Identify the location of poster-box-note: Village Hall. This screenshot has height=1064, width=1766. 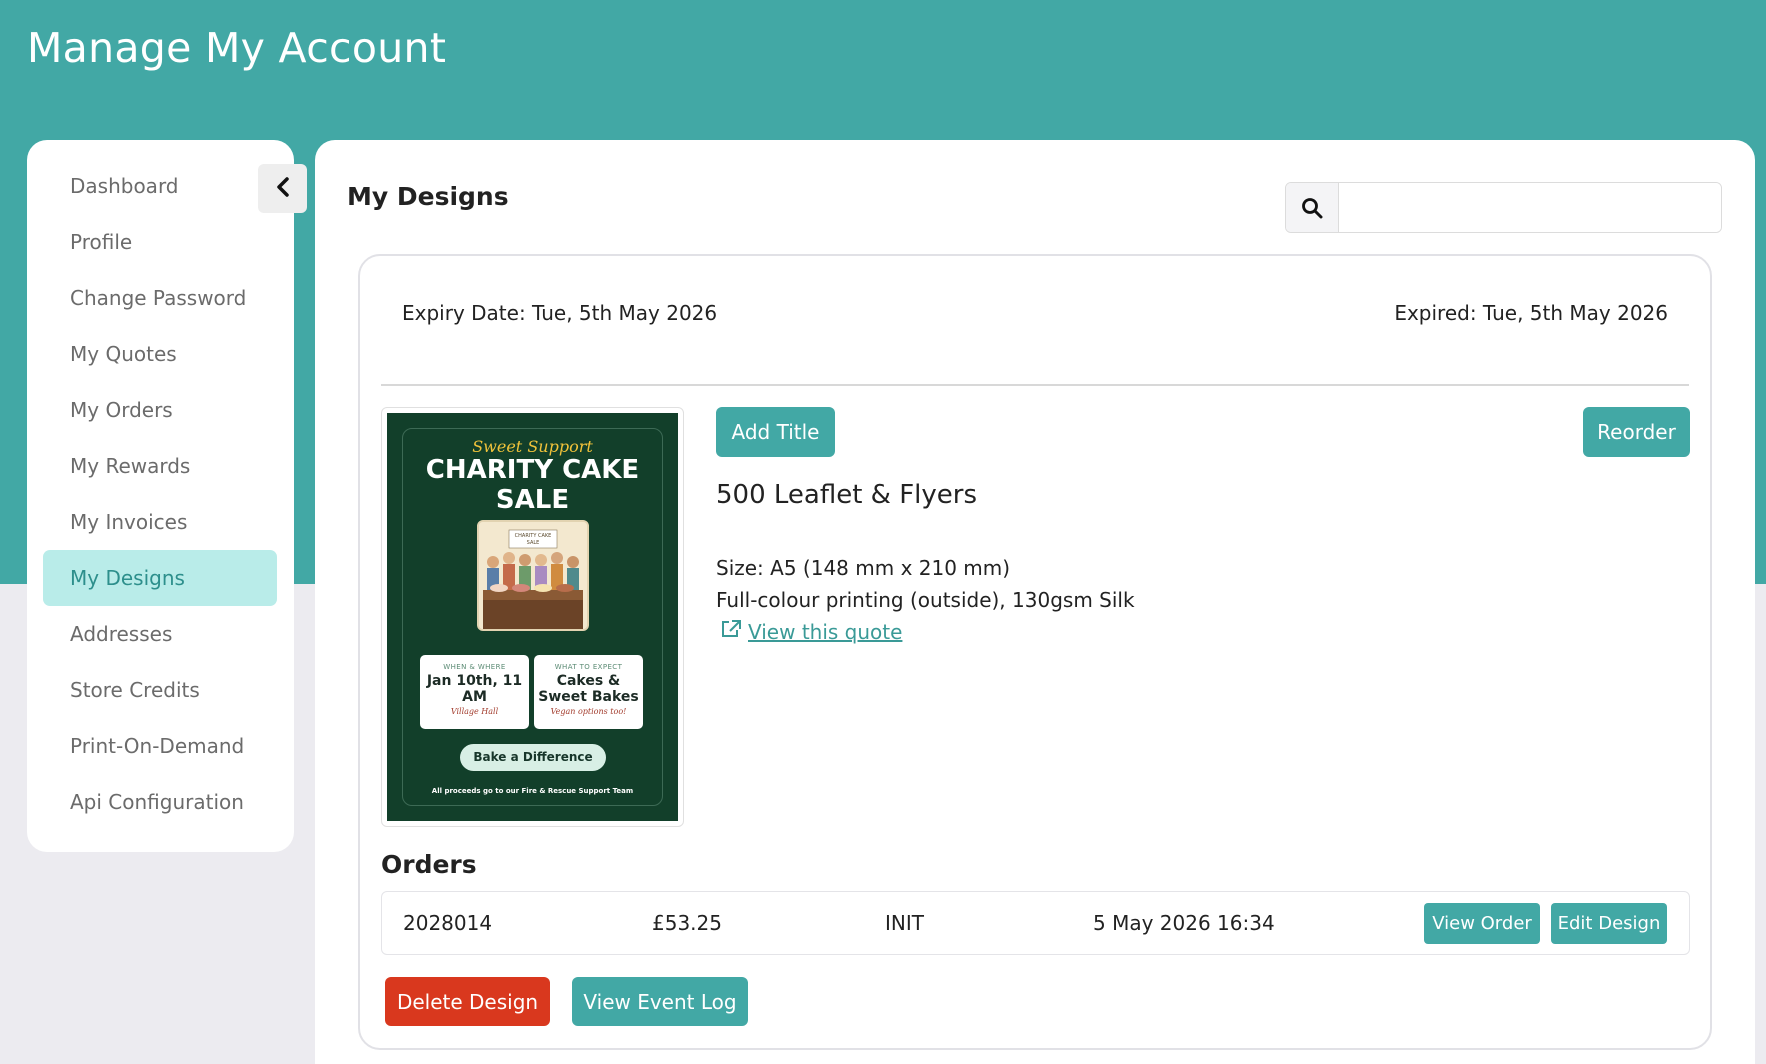
(474, 711).